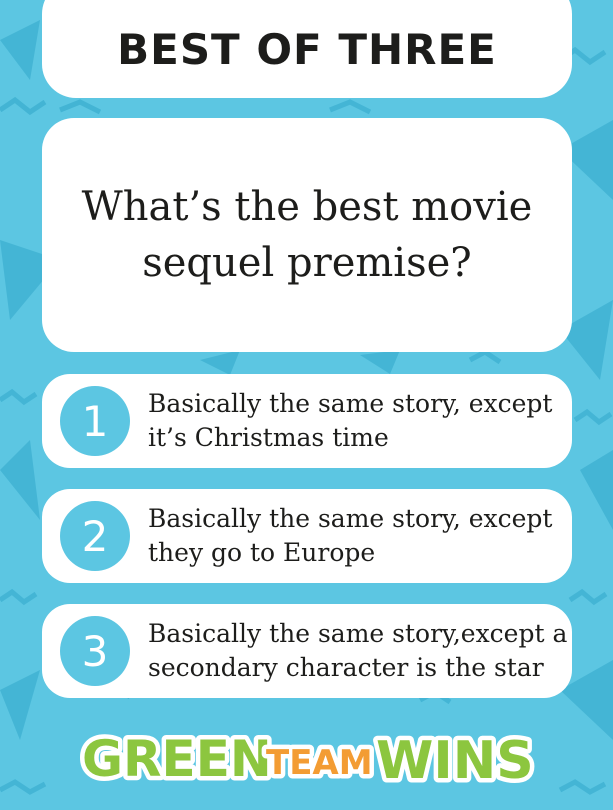 This screenshot has height=810, width=613. What do you see at coordinates (95, 536) in the screenshot?
I see `option-number-badge: 2` at bounding box center [95, 536].